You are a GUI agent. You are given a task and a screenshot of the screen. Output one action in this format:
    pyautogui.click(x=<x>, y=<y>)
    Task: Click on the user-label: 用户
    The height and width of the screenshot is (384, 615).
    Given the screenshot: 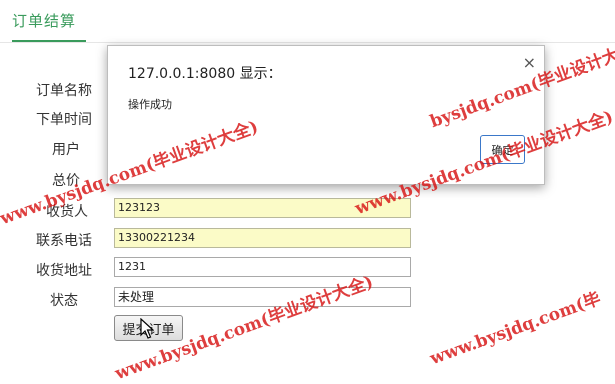 What is the action you would take?
    pyautogui.click(x=66, y=150)
    